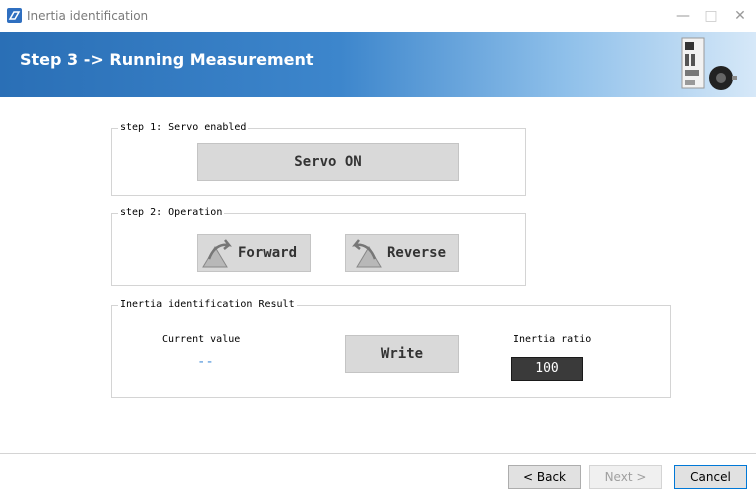 The image size is (756, 495). I want to click on step-title: Step 3 -> Running Measurement, so click(167, 59).